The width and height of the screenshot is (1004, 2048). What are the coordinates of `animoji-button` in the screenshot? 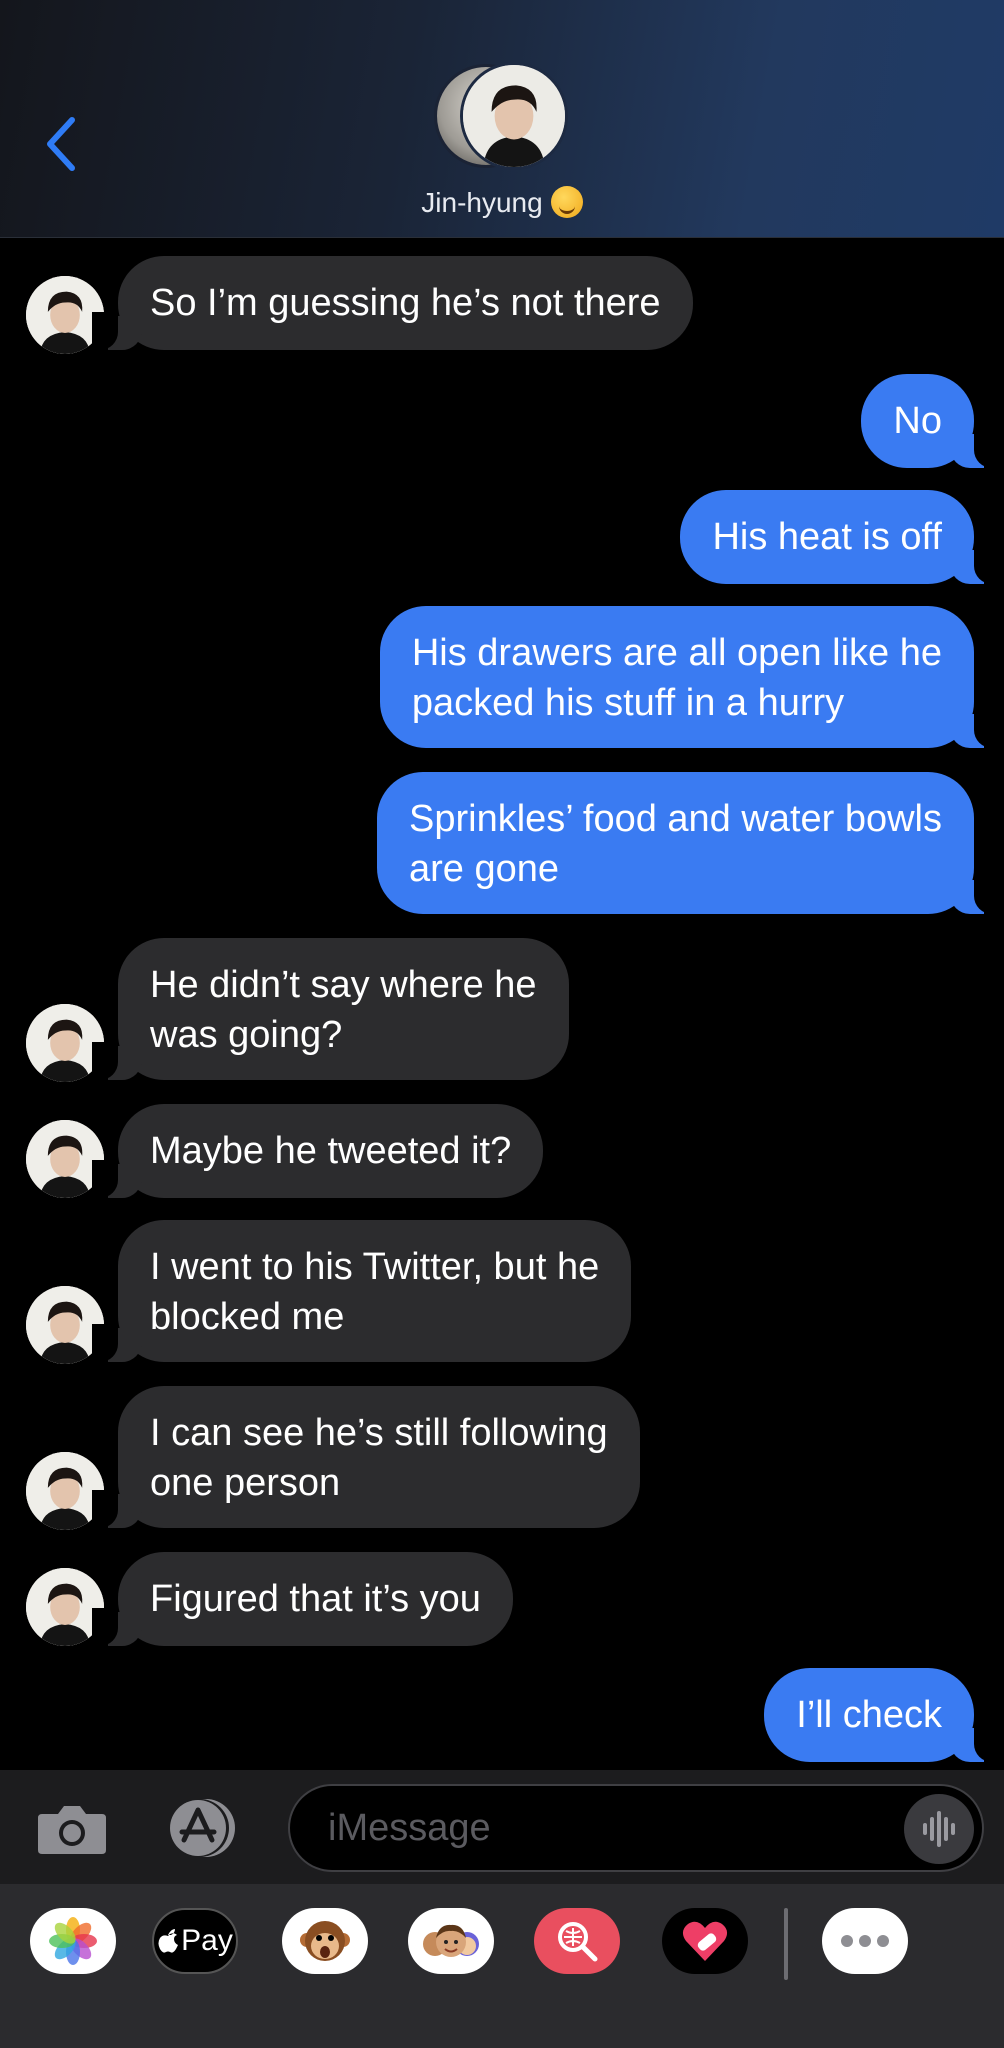 It's located at (325, 1941).